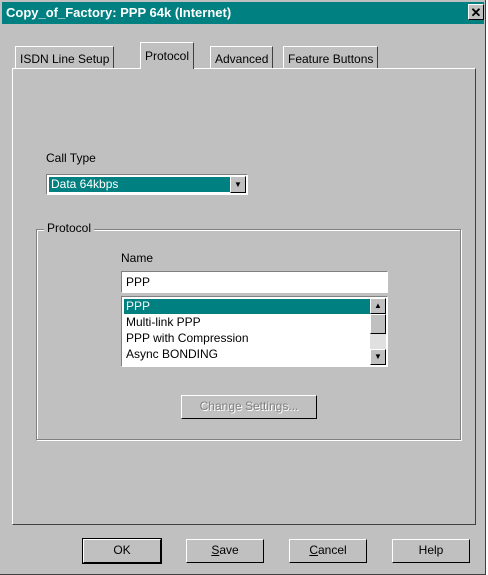 The width and height of the screenshot is (488, 575). I want to click on tab-label: Advanced, so click(242, 59).